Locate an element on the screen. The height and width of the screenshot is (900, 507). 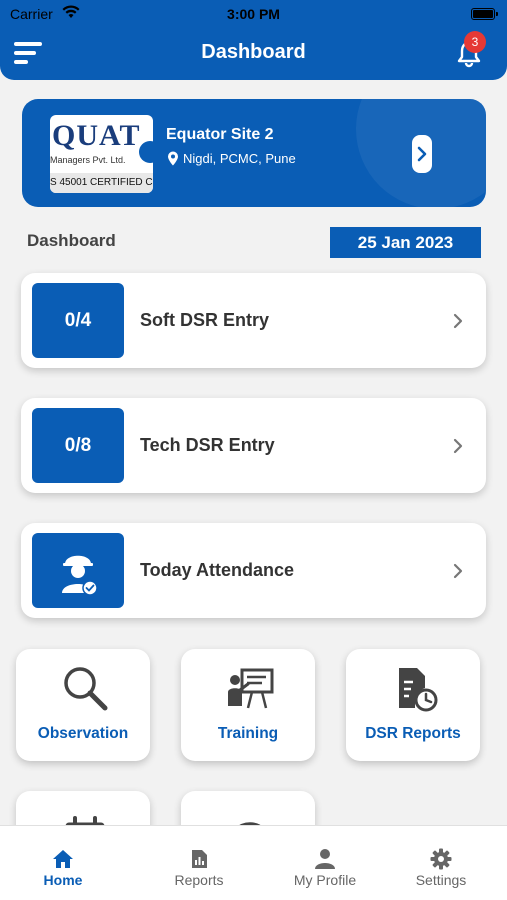
today-attendance-card: Today Attendance is located at coordinates (253, 570).